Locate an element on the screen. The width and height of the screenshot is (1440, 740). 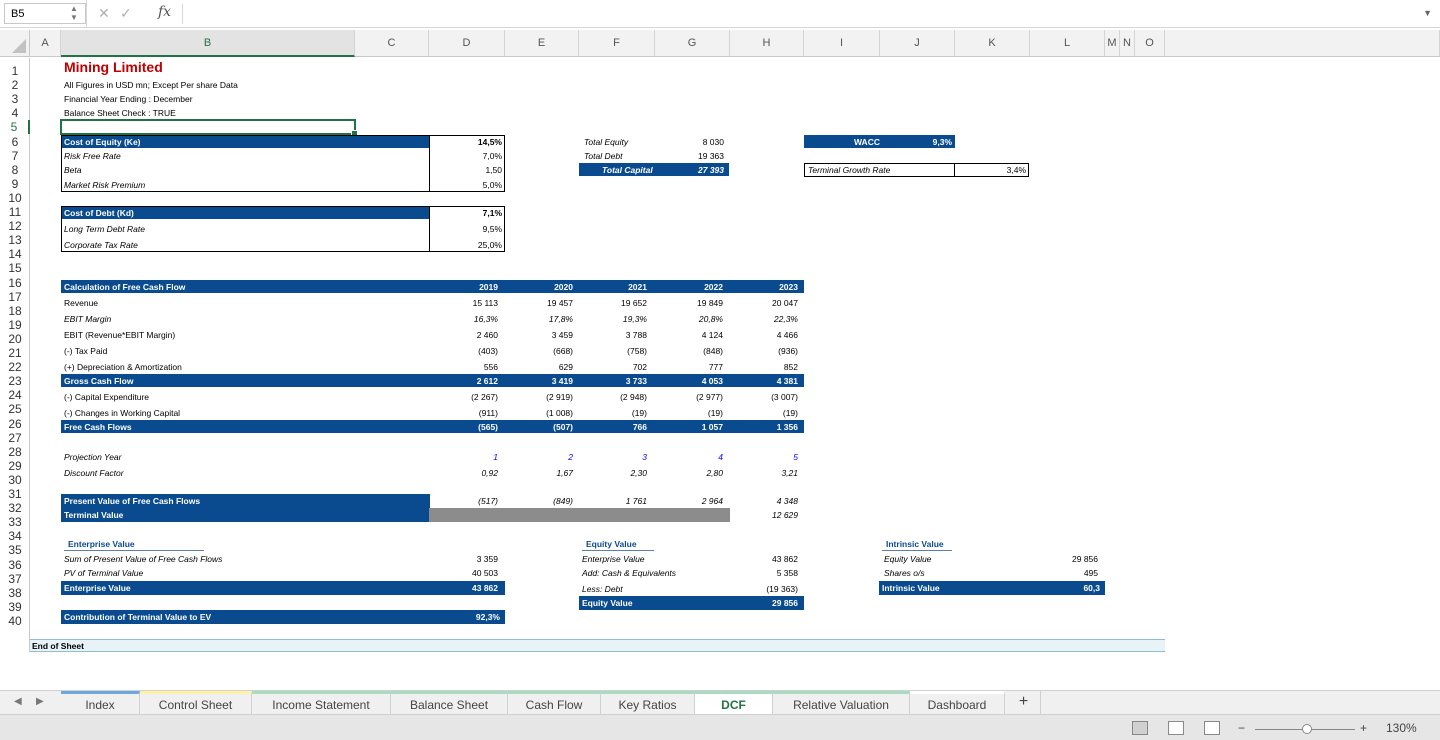
fcf-year: 2019 is located at coordinates (465, 287).